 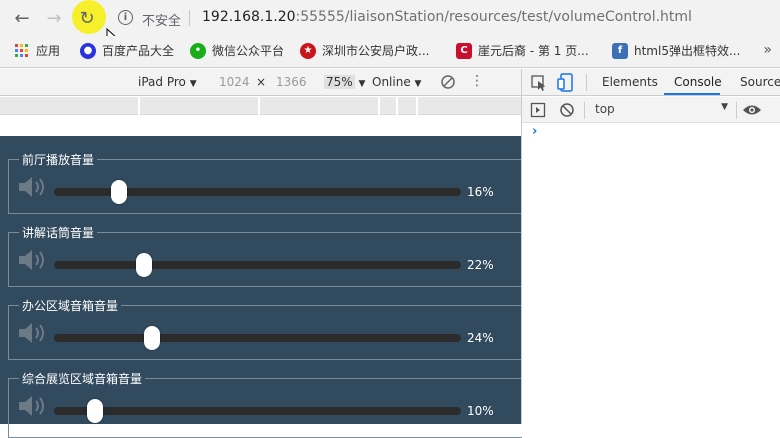 What do you see at coordinates (167, 82) in the screenshot?
I see `device-select: iPad Pro ▼` at bounding box center [167, 82].